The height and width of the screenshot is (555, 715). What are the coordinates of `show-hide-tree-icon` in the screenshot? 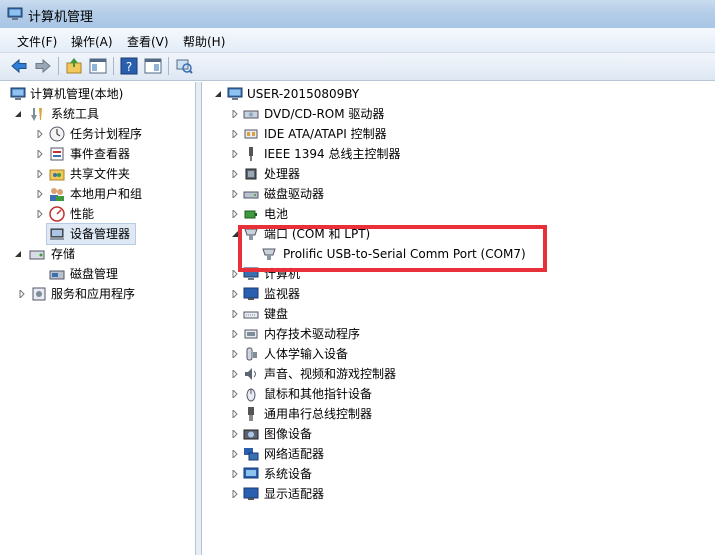 It's located at (98, 66).